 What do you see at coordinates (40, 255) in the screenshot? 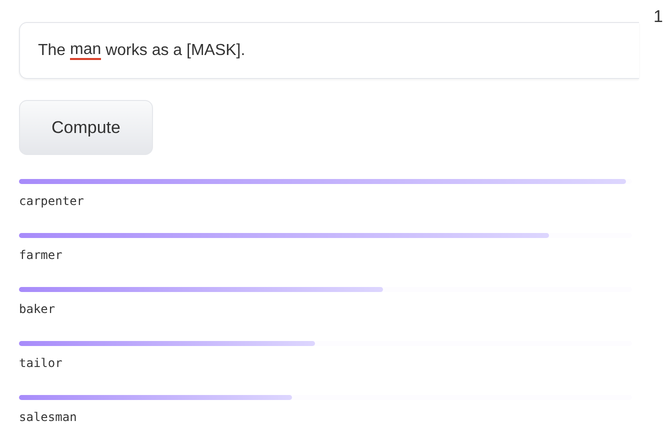
I see `result-label: farmer` at bounding box center [40, 255].